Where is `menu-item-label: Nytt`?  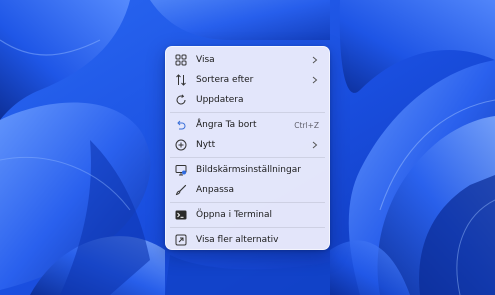
menu-item-label: Nytt is located at coordinates (206, 145).